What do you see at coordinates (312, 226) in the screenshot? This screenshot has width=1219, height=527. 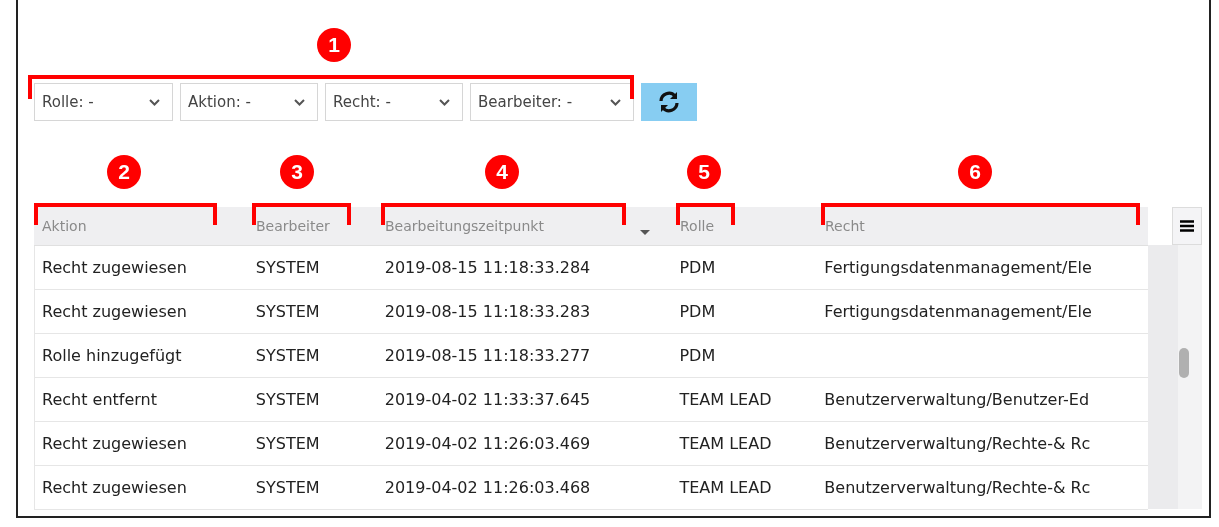 I see `column-header: Bearbeiter` at bounding box center [312, 226].